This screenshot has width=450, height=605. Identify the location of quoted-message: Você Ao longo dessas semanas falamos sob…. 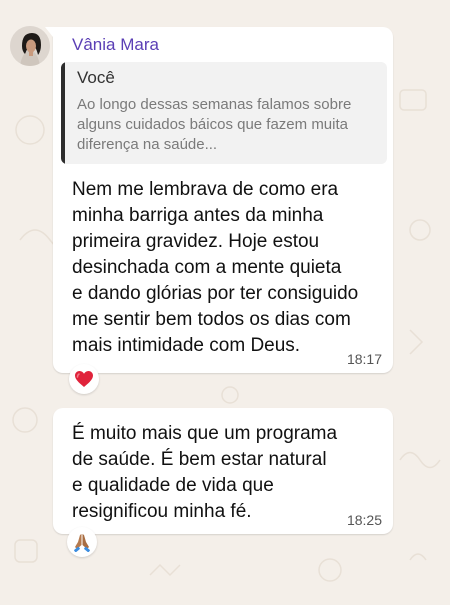
(224, 113).